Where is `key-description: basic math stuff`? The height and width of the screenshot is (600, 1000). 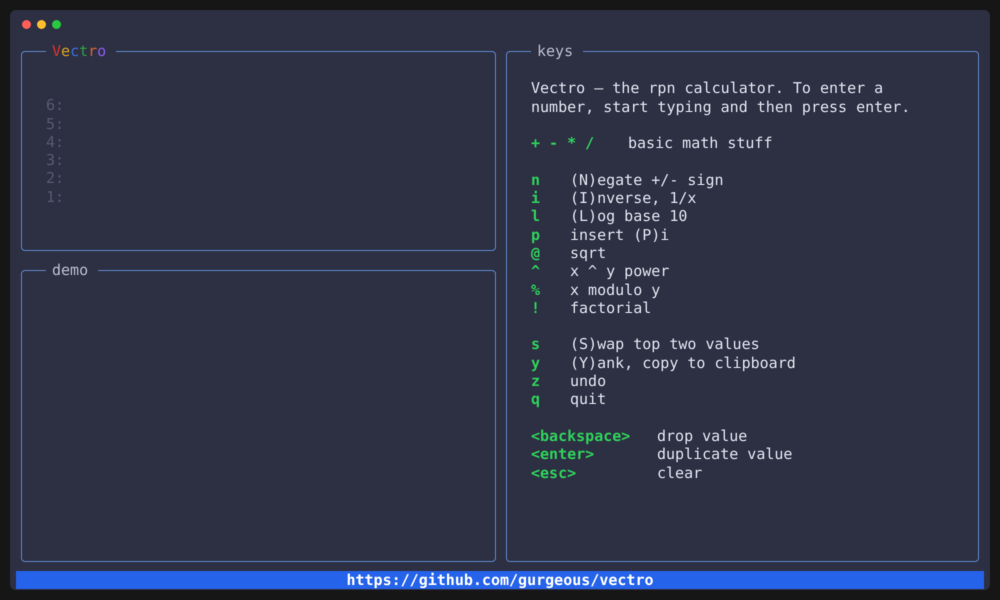 key-description: basic math stuff is located at coordinates (700, 143).